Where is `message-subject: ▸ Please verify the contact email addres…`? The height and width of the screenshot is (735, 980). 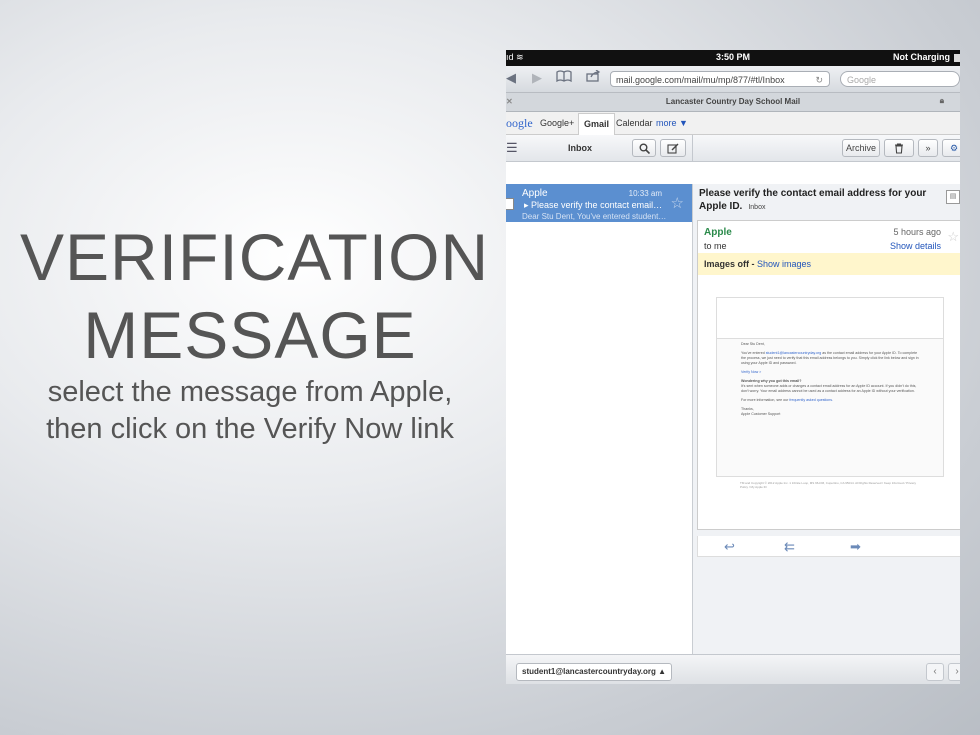
message-subject: ▸ Please verify the contact email addres… is located at coordinates (594, 205).